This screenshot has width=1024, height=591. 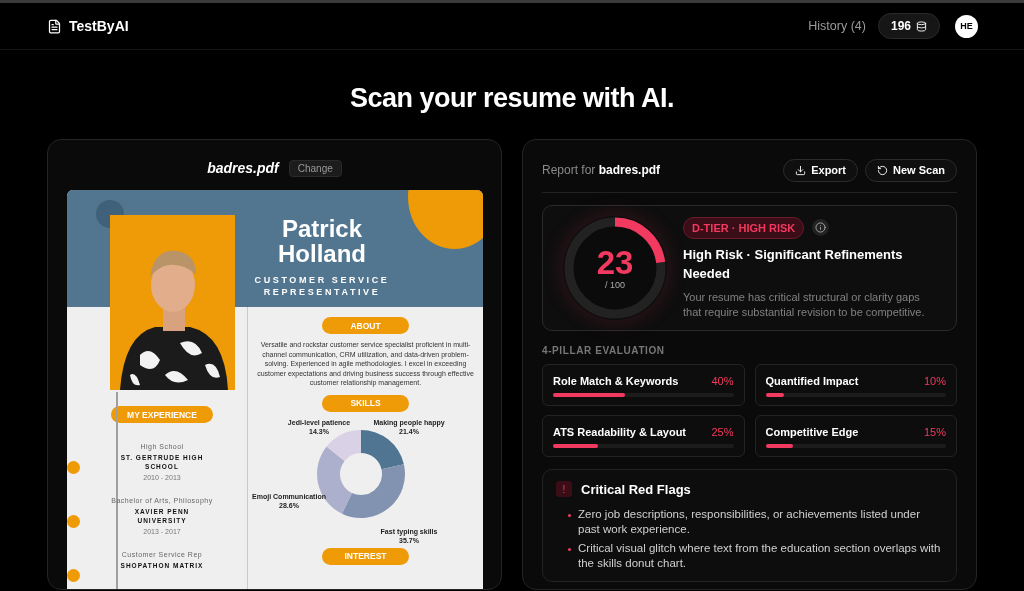 I want to click on info-icon, so click(x=821, y=227).